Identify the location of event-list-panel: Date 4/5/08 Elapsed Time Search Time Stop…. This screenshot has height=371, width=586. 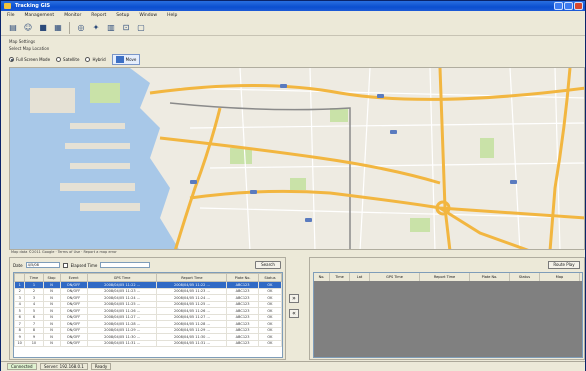
(147, 308).